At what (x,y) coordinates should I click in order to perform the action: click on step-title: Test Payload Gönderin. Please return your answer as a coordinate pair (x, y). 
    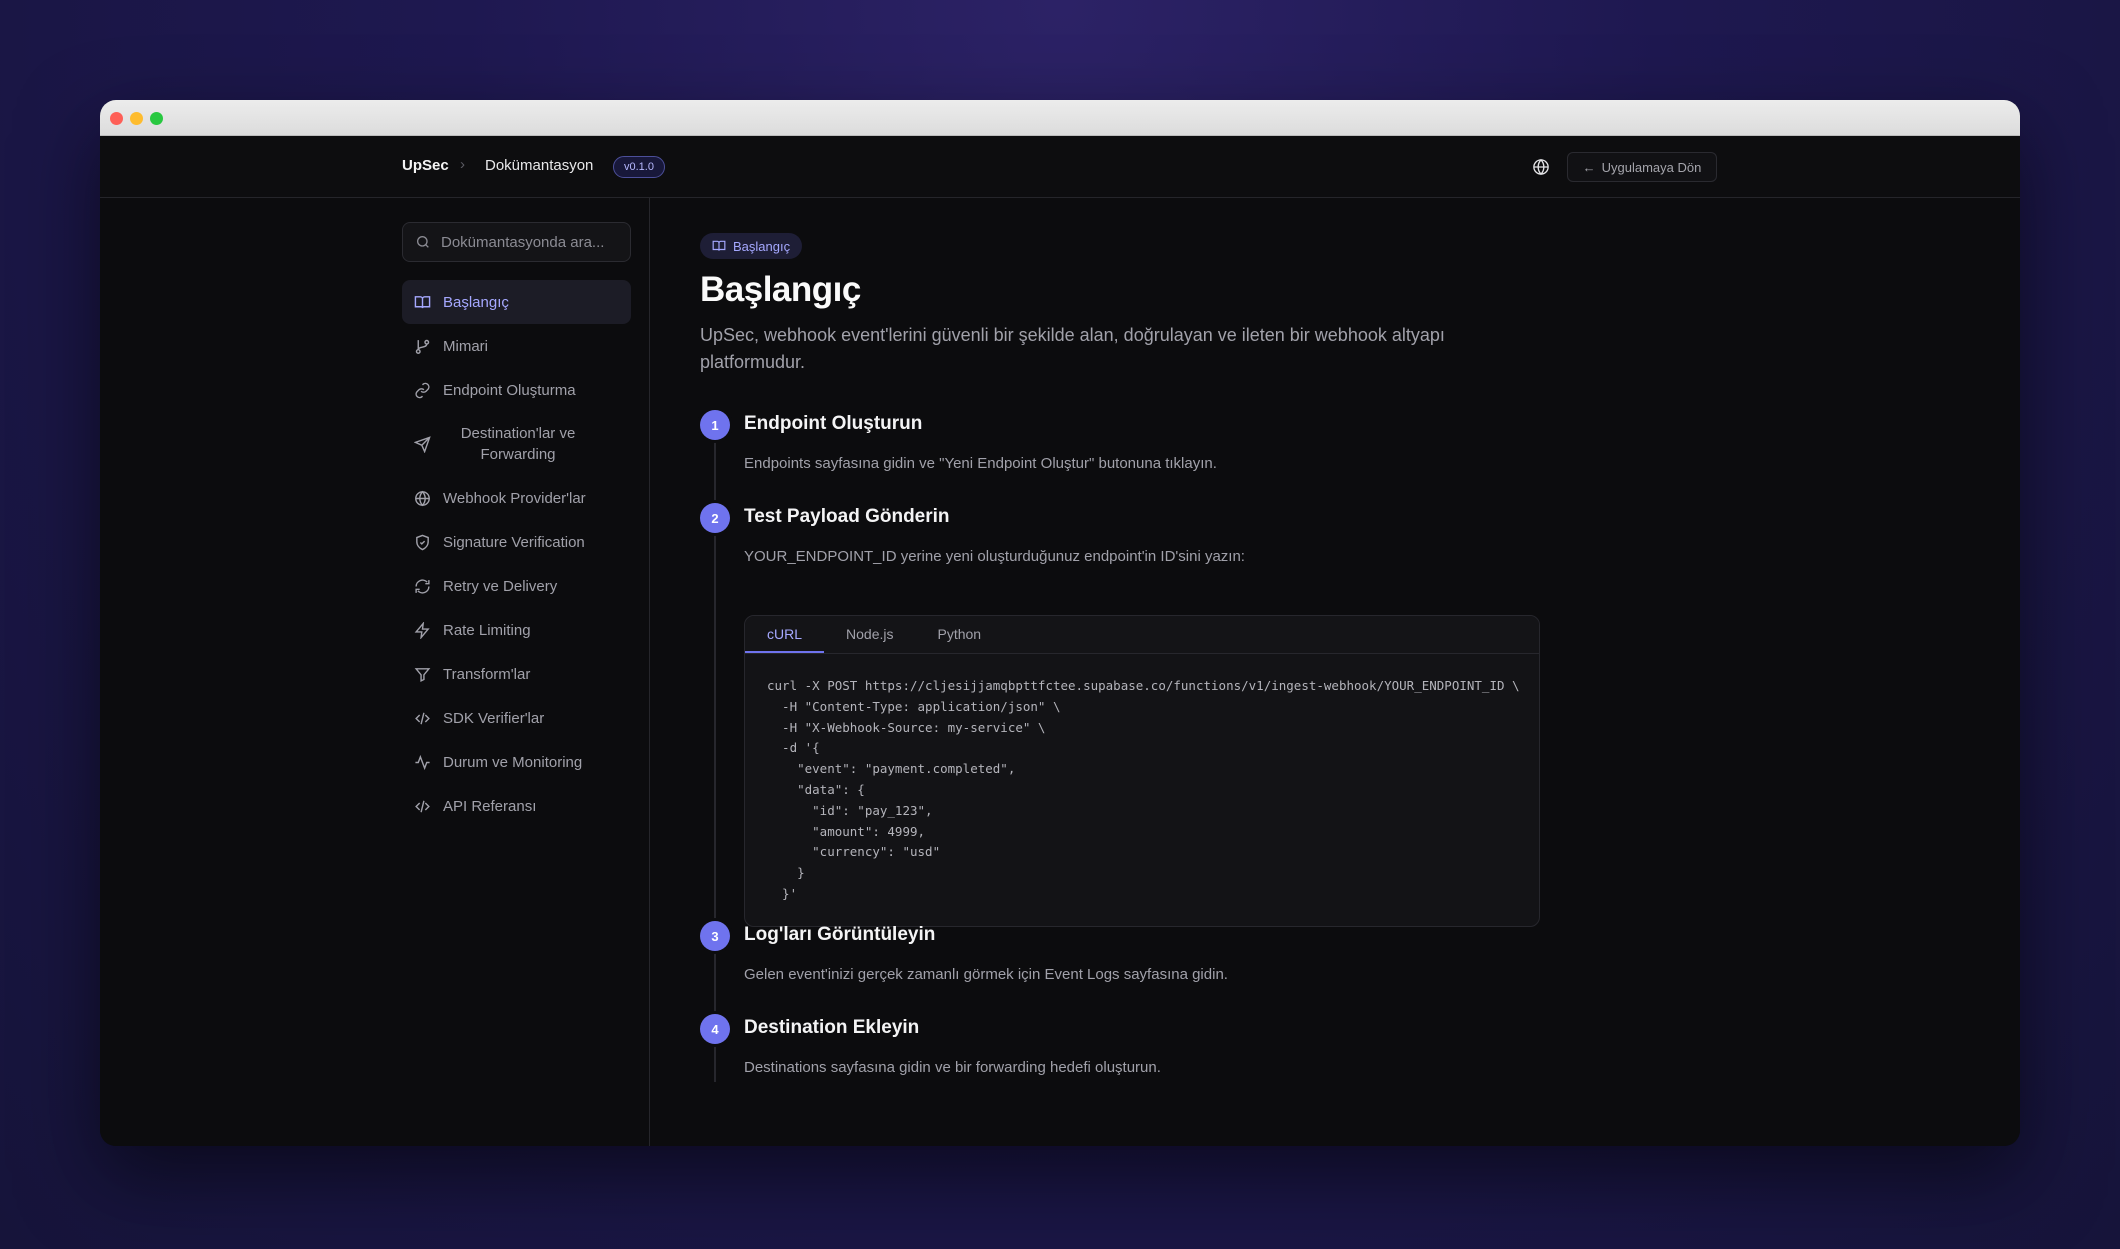
    Looking at the image, I should click on (847, 516).